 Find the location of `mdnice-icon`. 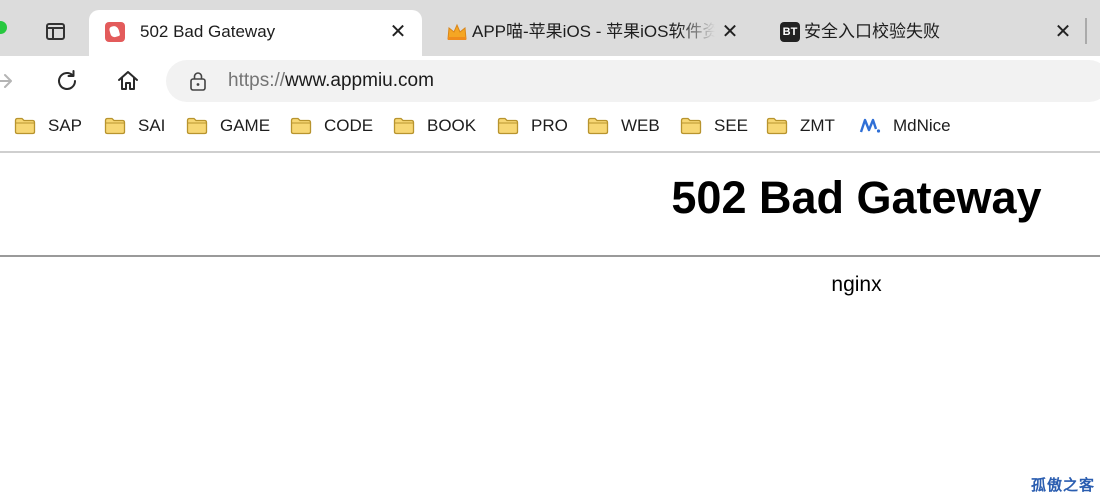

mdnice-icon is located at coordinates (870, 125).